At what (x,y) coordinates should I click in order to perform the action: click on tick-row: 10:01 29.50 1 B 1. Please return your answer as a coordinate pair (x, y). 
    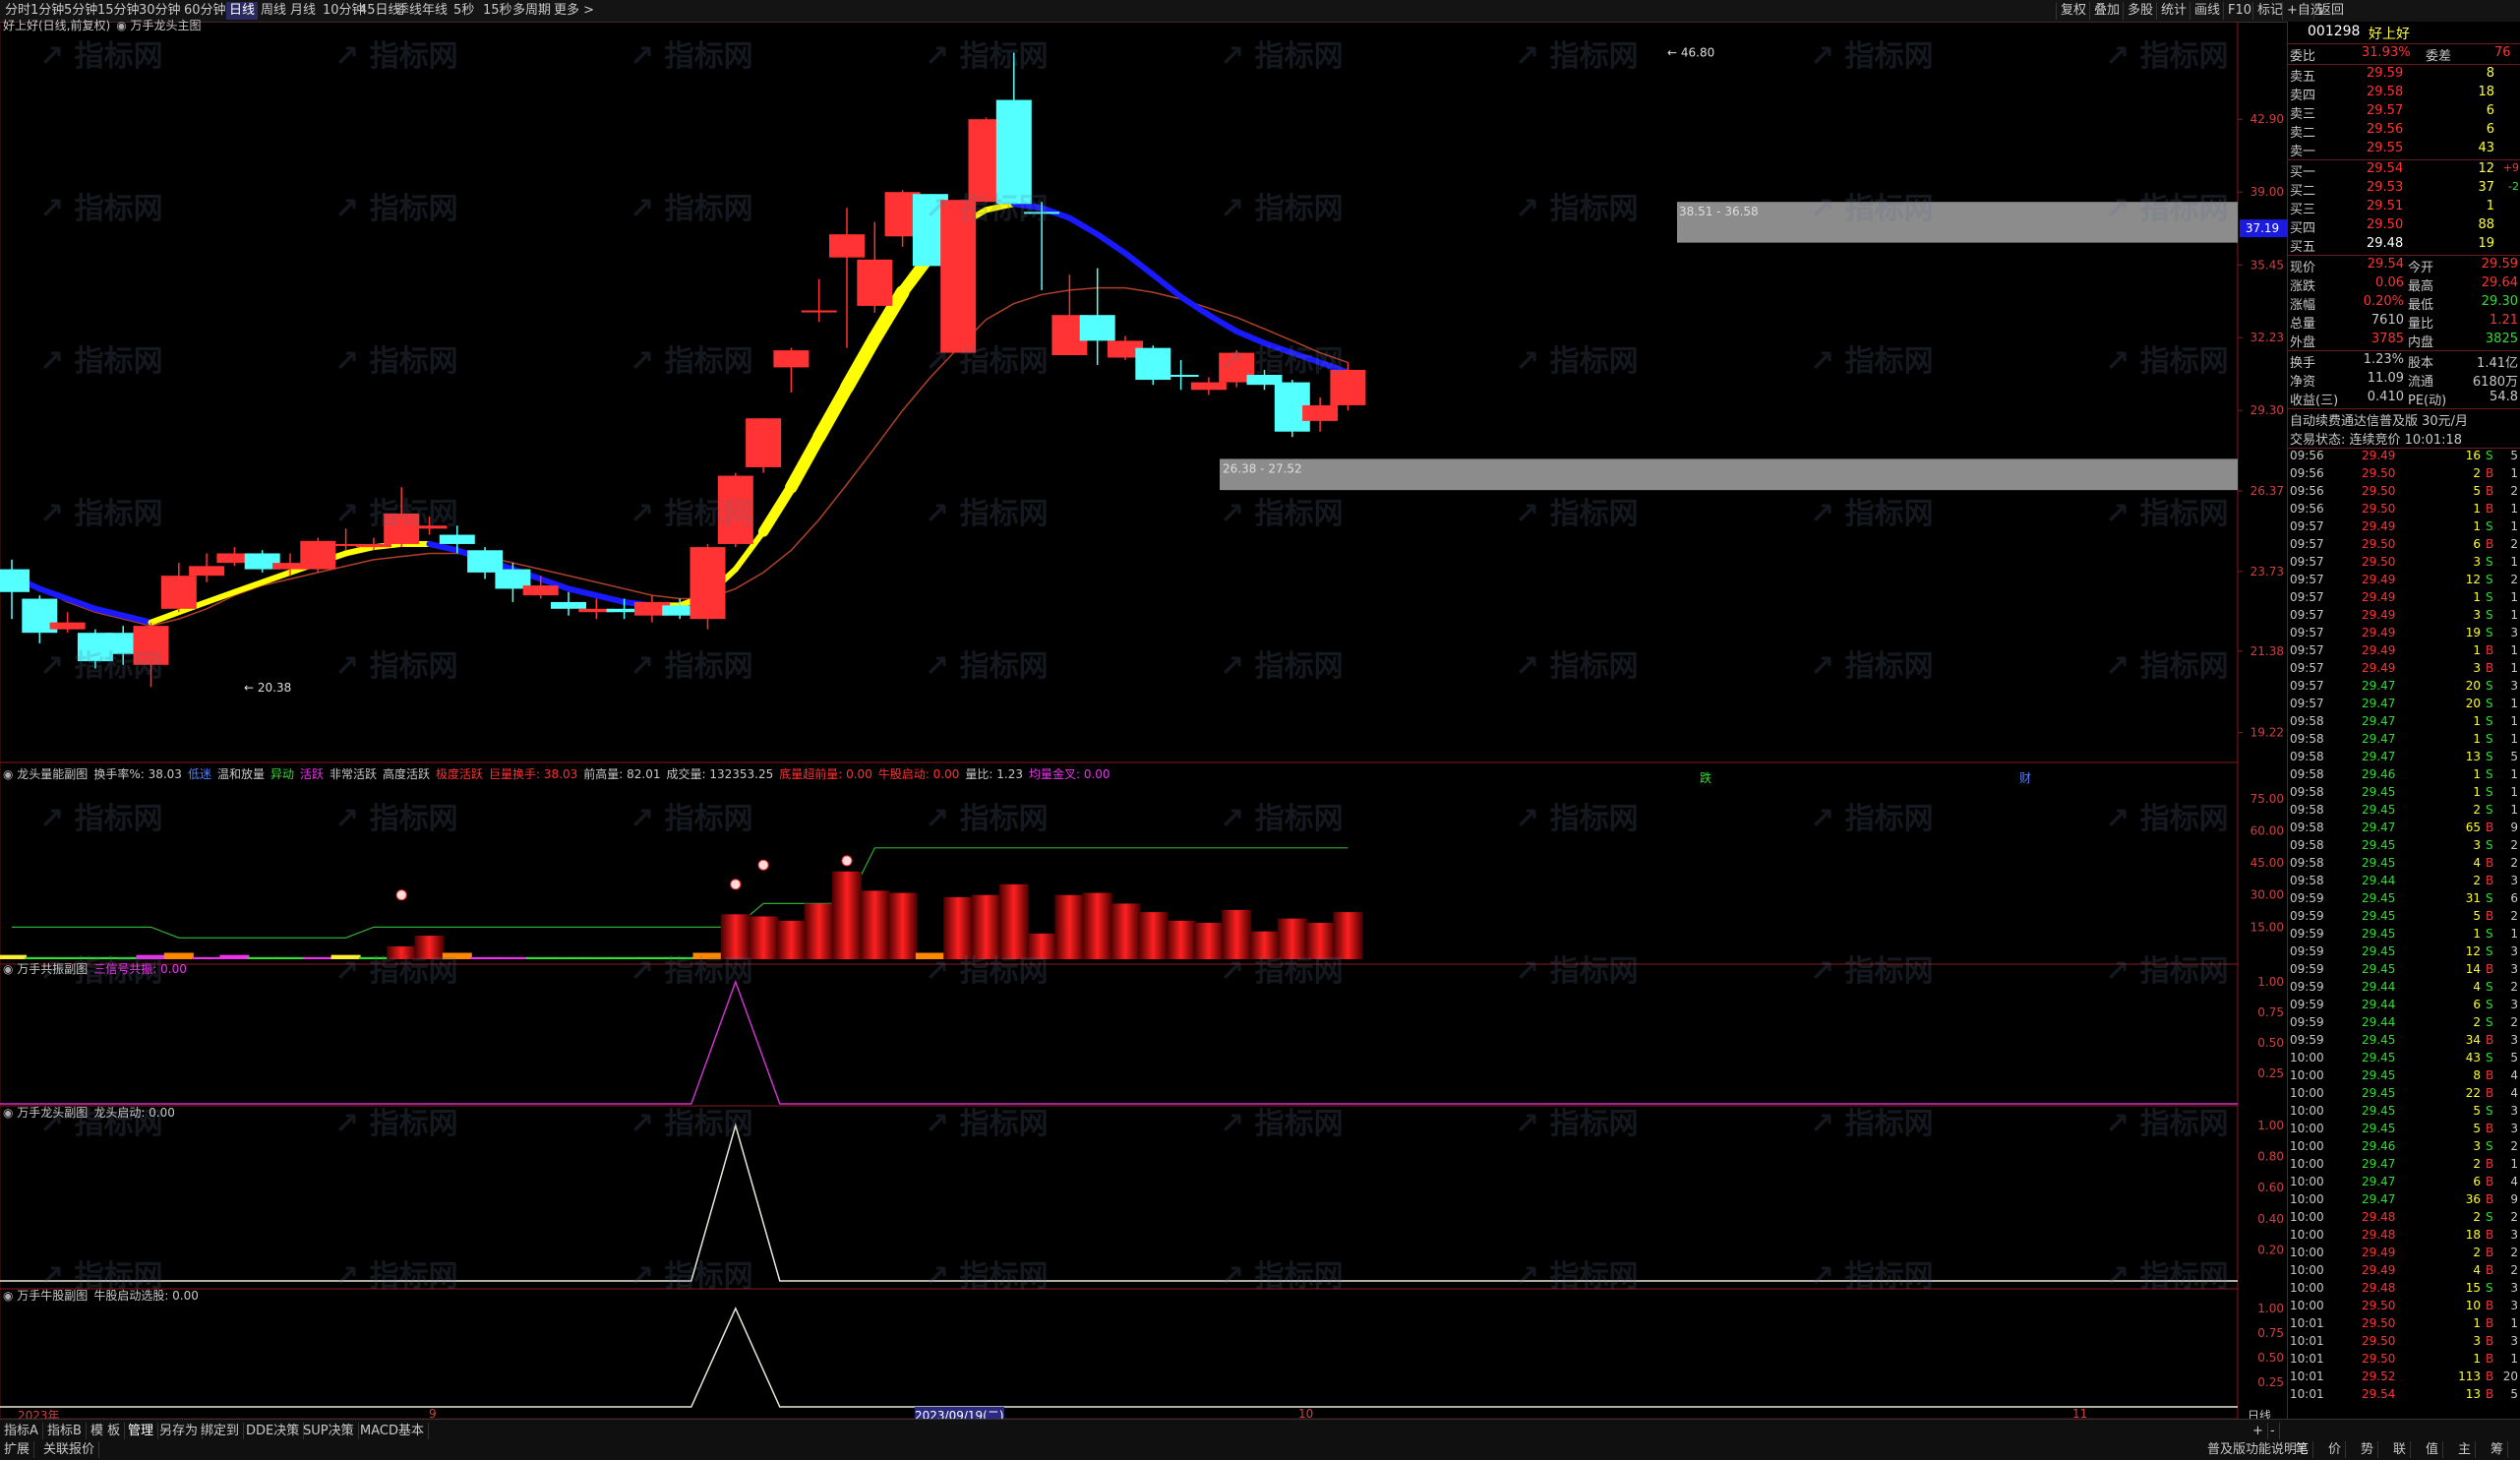
    Looking at the image, I should click on (2404, 1359).